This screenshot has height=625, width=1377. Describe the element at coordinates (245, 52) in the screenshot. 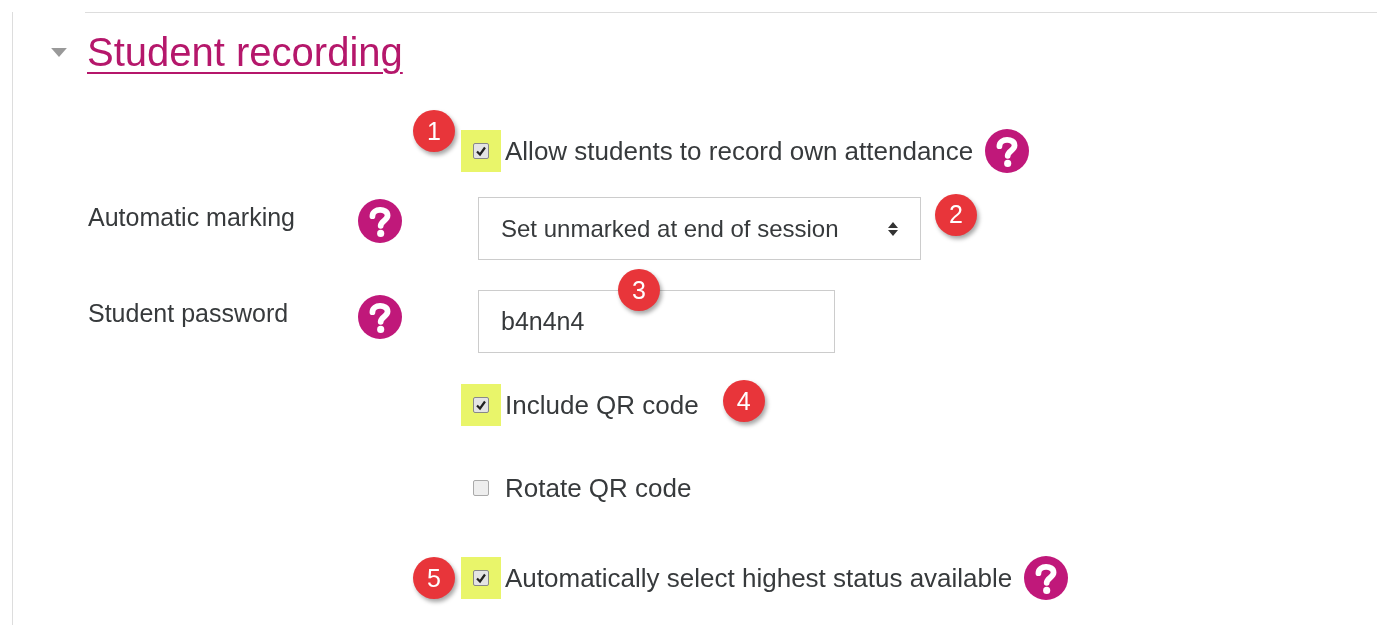

I see `section-title: Student recording` at that location.